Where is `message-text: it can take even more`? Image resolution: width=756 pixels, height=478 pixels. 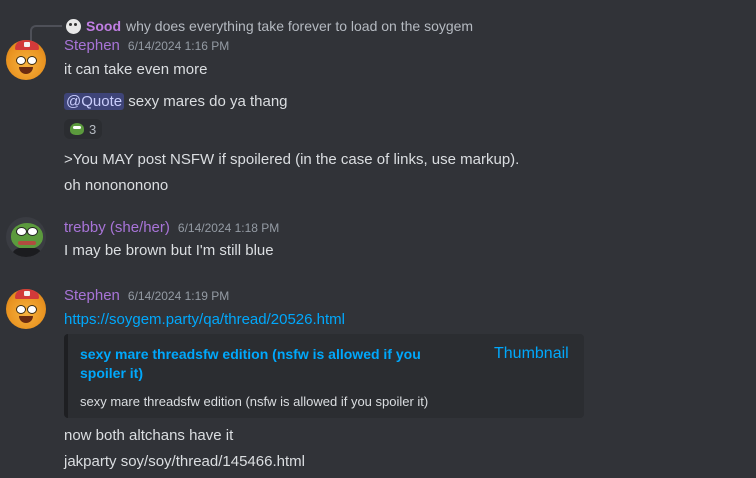 message-text: it can take even more is located at coordinates (136, 69).